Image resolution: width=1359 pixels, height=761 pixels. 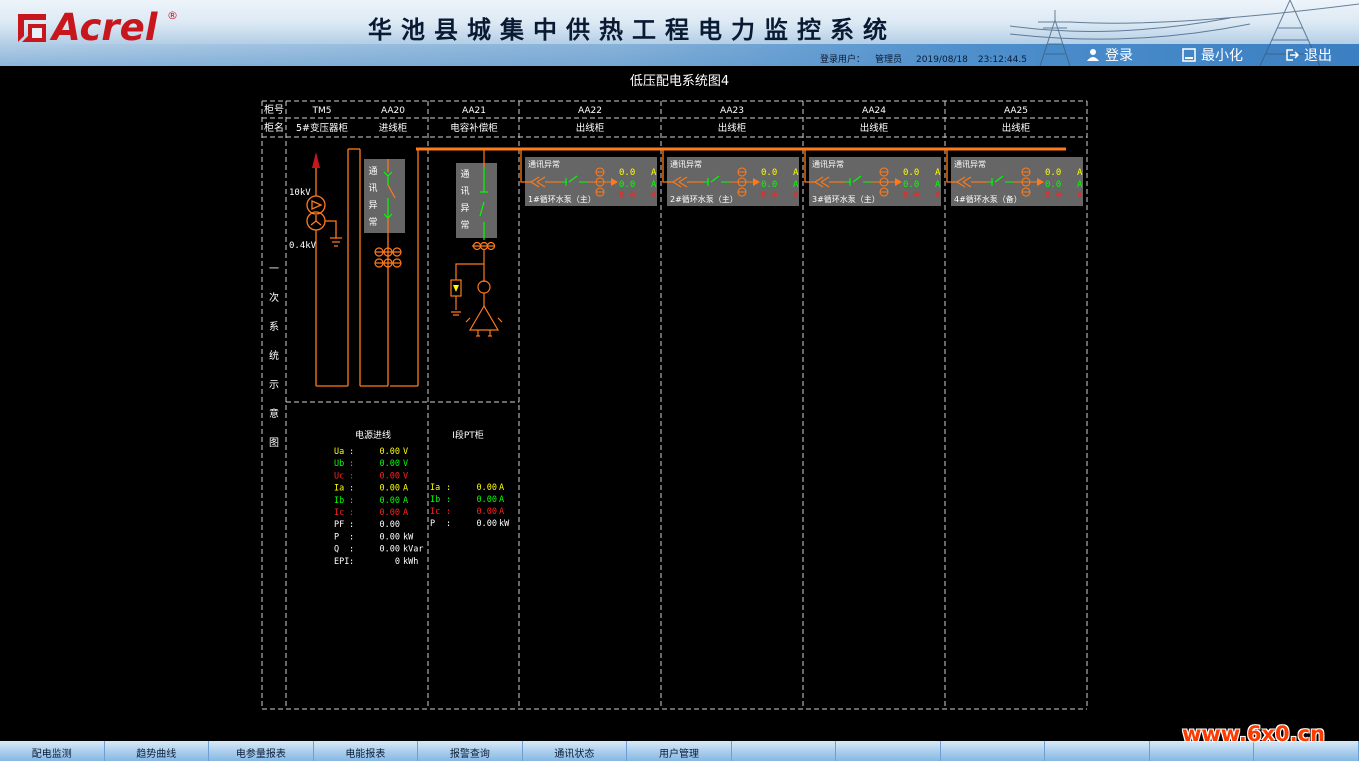 I want to click on nav-item-0: 配电监测, so click(x=52, y=751).